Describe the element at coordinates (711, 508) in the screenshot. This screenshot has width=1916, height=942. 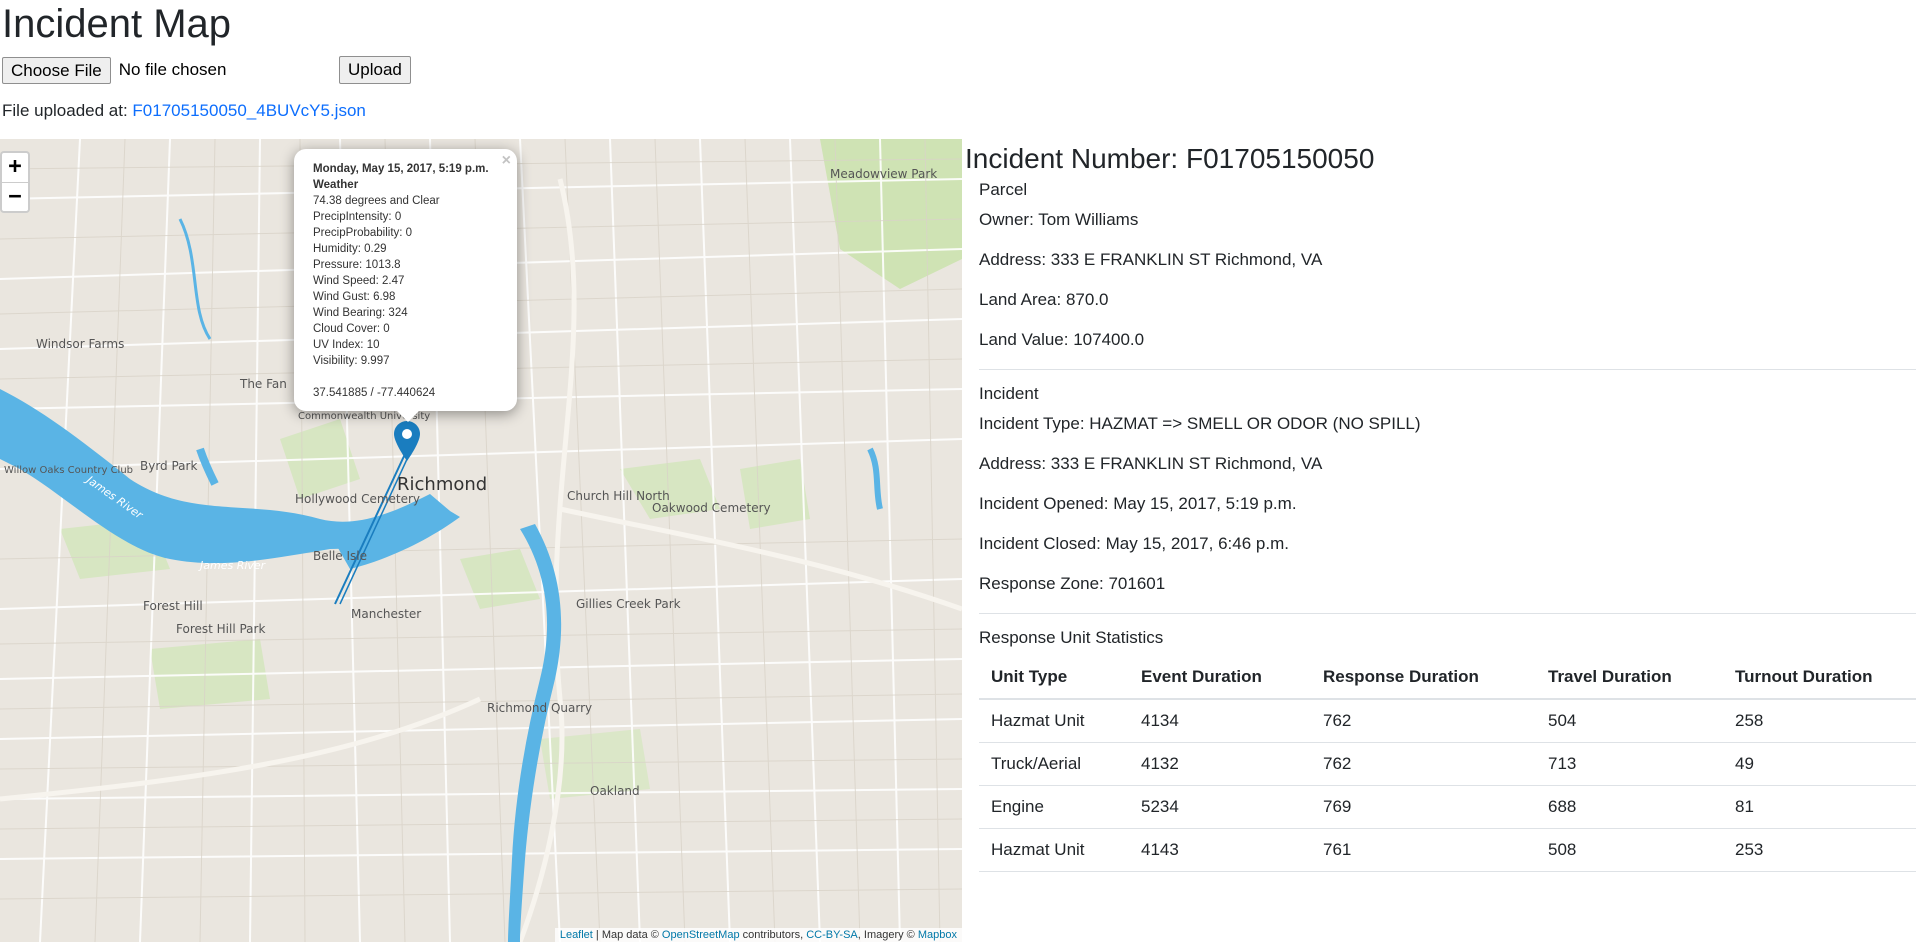
I see `map-label-oakwood-cemetery: Oakwood Cemetery` at that location.